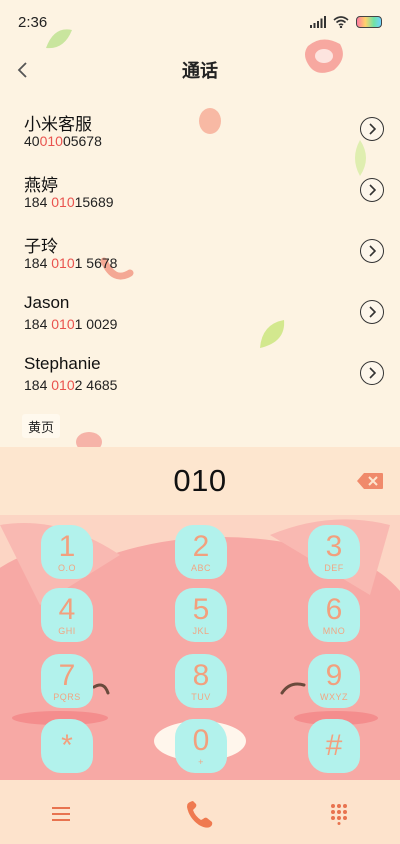 This screenshot has height=844, width=400. What do you see at coordinates (62, 363) in the screenshot?
I see `contact-name: Stephanie` at bounding box center [62, 363].